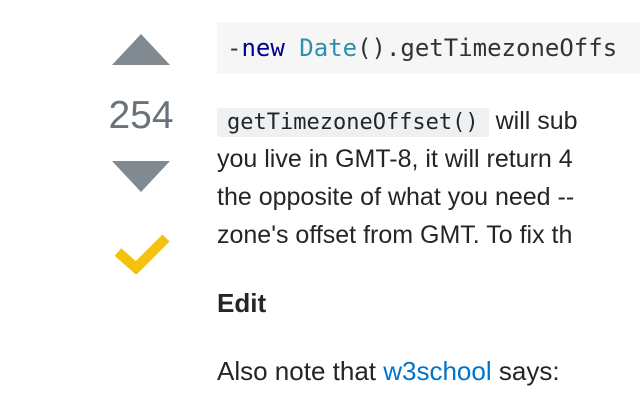 The height and width of the screenshot is (400, 640). Describe the element at coordinates (395, 159) in the screenshot. I see `paragraph-line-2: you live in GMT-8, it will return 4` at that location.